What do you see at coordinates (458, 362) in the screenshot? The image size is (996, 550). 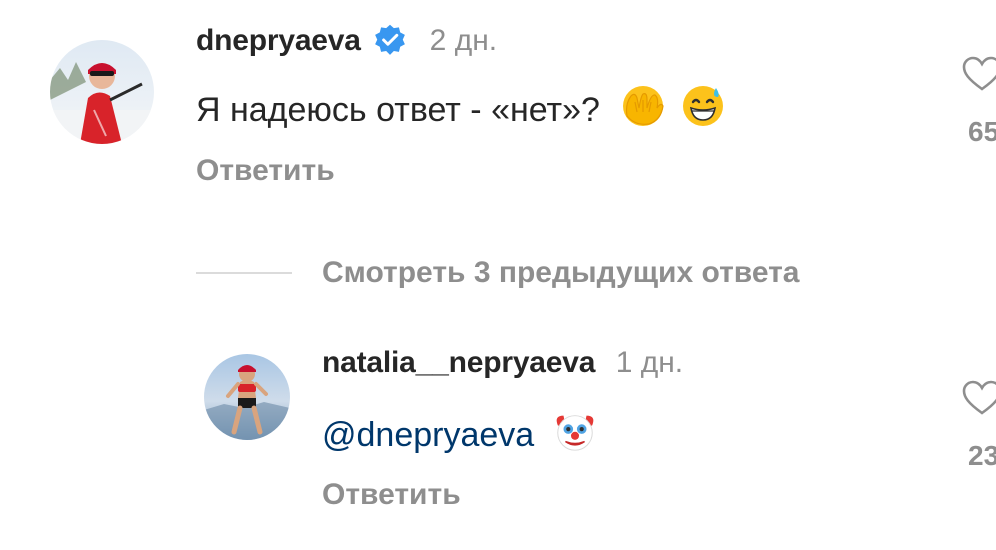 I see `reply-username: natalia__nepryaeva` at bounding box center [458, 362].